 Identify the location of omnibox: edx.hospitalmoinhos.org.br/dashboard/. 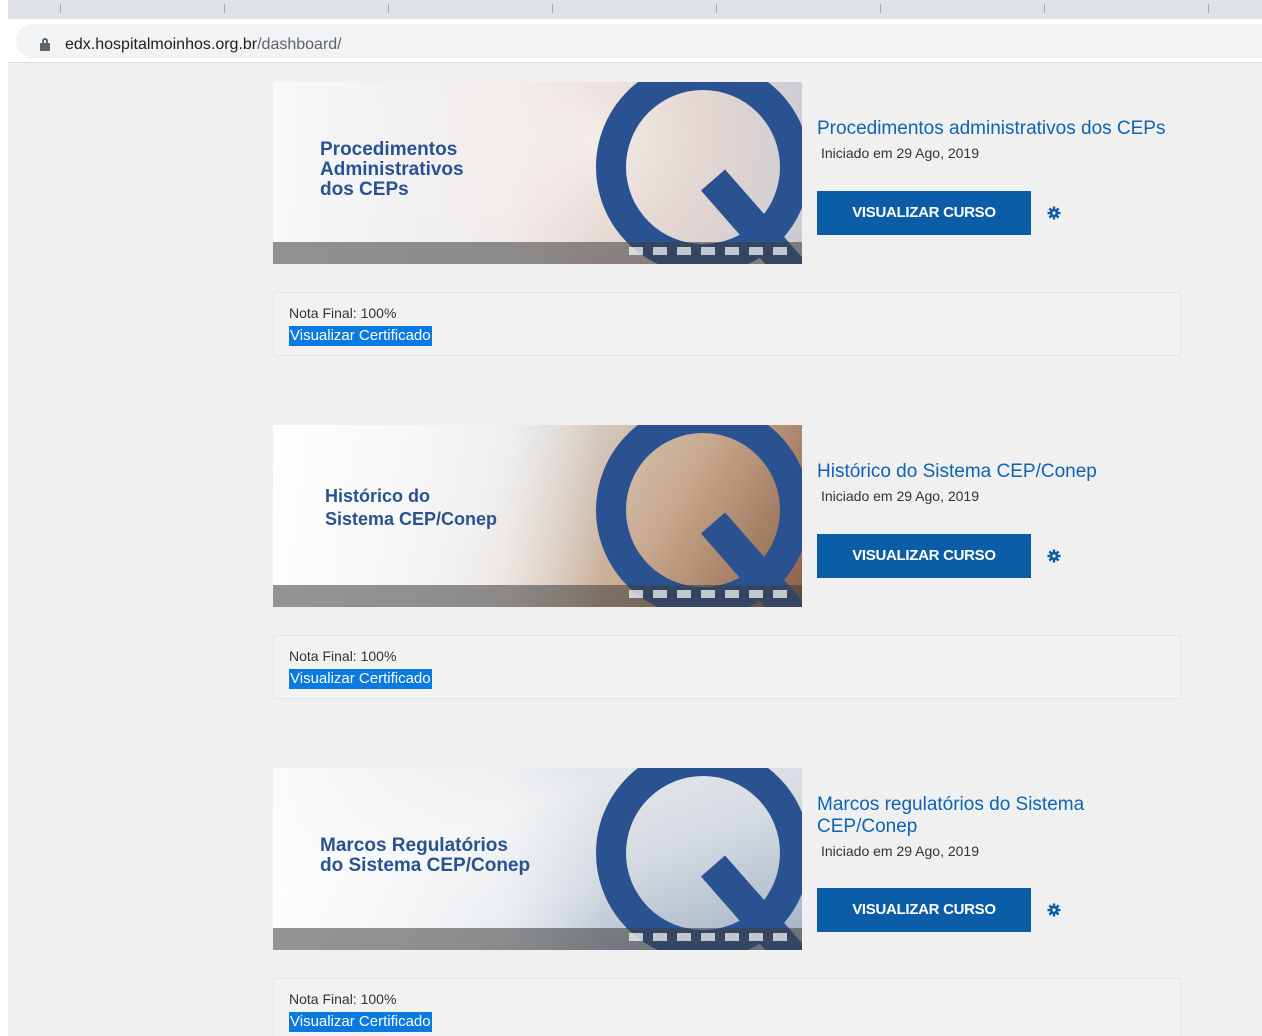
(639, 41).